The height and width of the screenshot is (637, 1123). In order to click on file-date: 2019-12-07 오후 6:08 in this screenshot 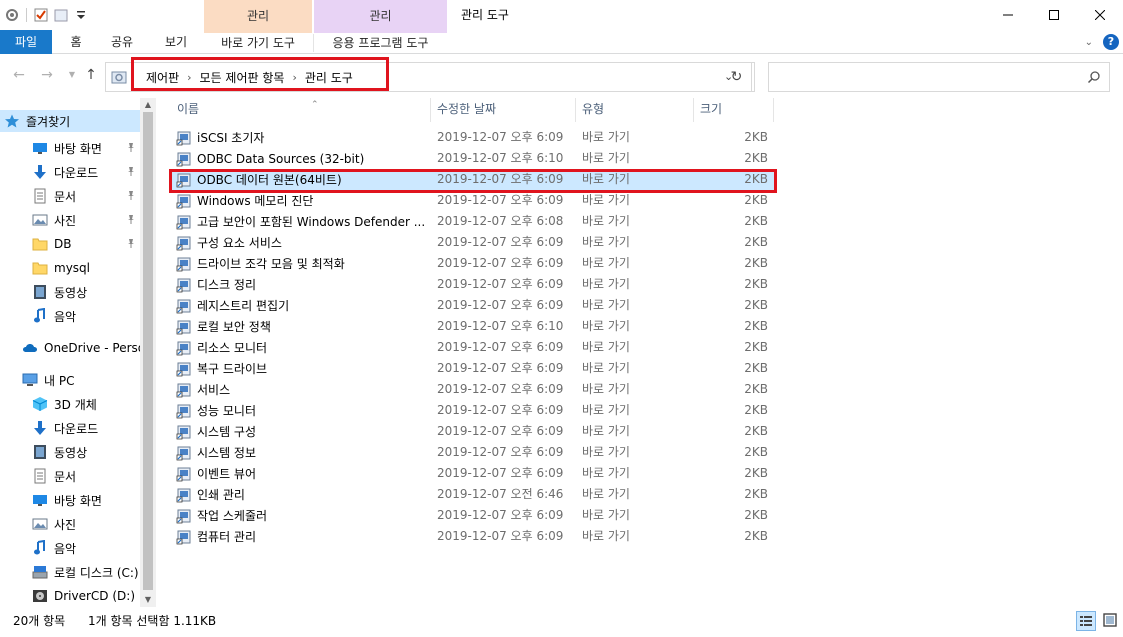, I will do `click(500, 221)`.